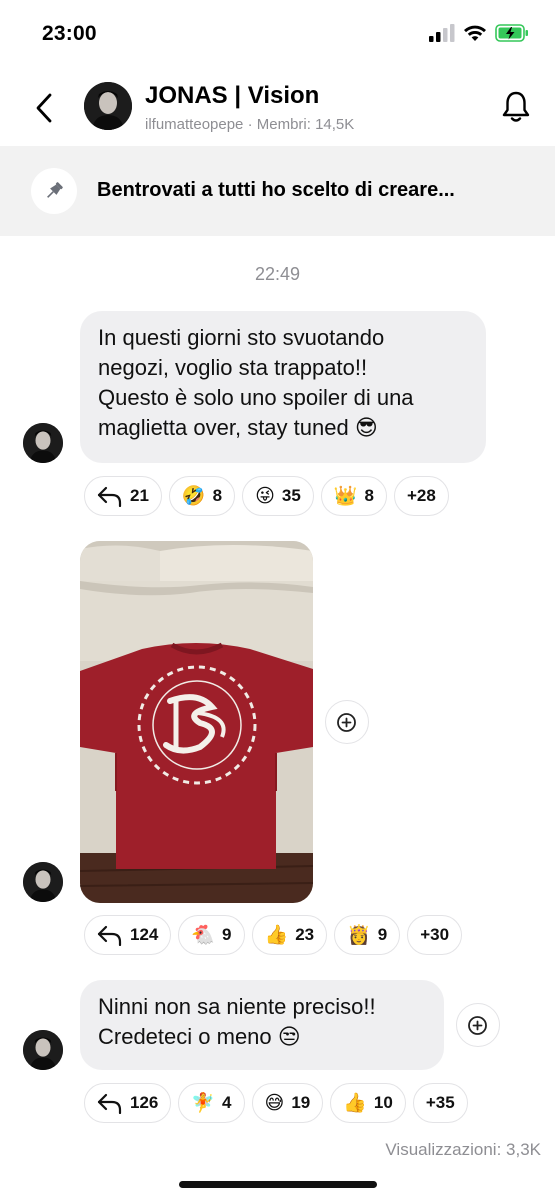  Describe the element at coordinates (368, 1103) in the screenshot. I see `reaction-chip: 👍 10` at that location.